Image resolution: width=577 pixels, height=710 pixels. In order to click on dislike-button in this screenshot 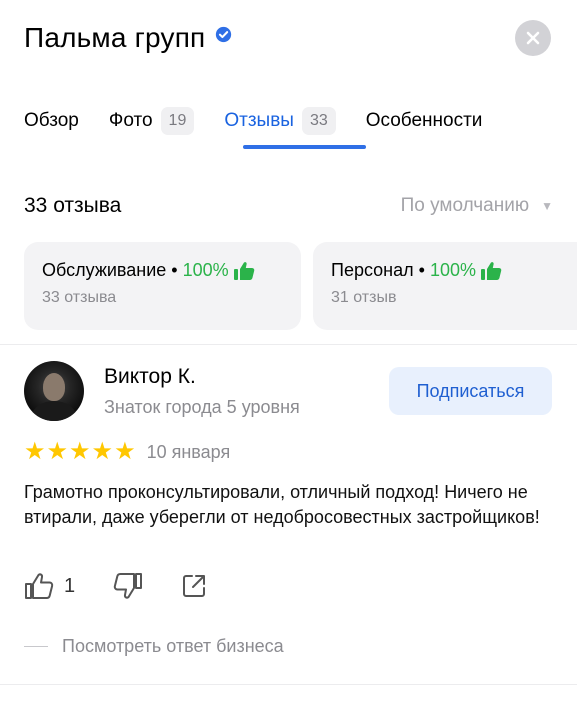, I will do `click(128, 586)`.